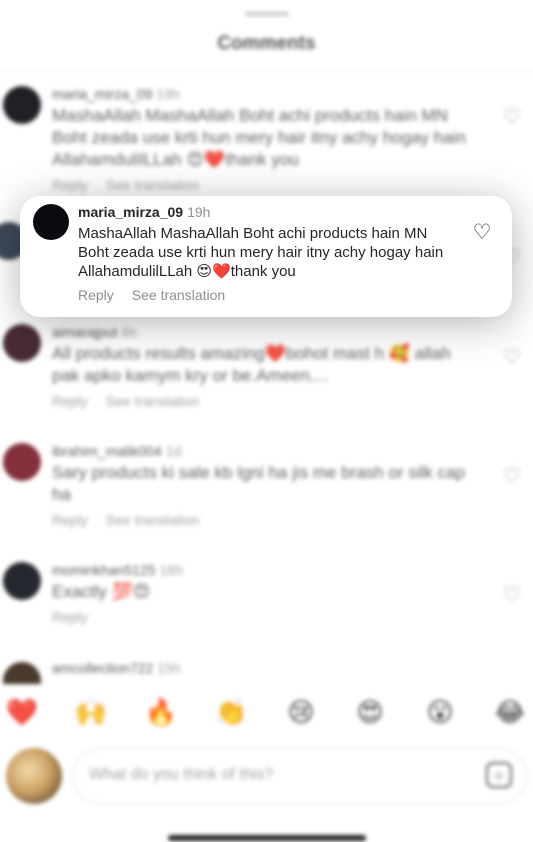  What do you see at coordinates (96, 295) in the screenshot?
I see `reply-button: Reply` at bounding box center [96, 295].